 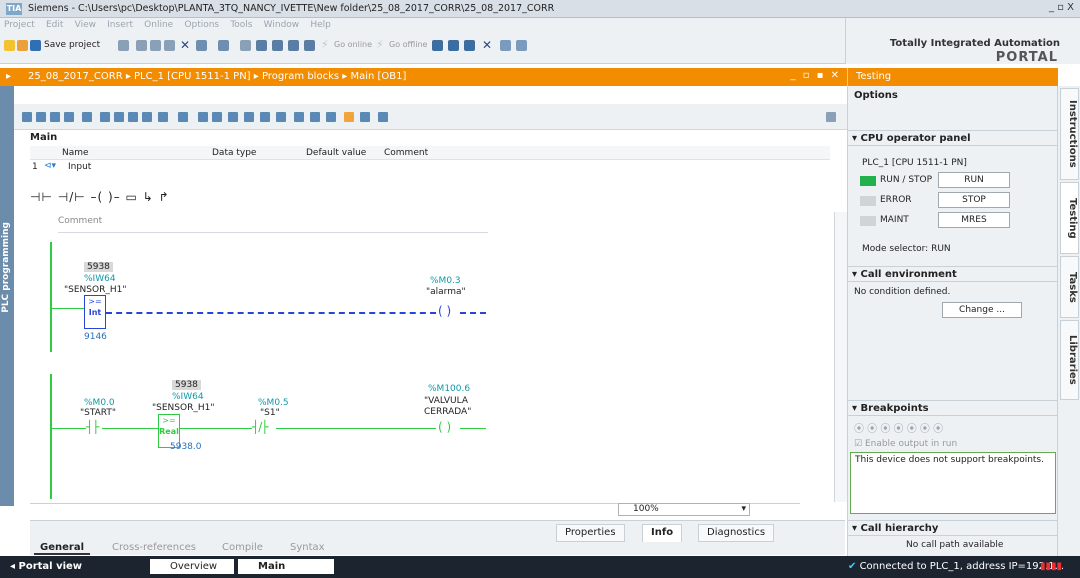 What do you see at coordinates (974, 220) in the screenshot?
I see `mres-button: MRES` at bounding box center [974, 220].